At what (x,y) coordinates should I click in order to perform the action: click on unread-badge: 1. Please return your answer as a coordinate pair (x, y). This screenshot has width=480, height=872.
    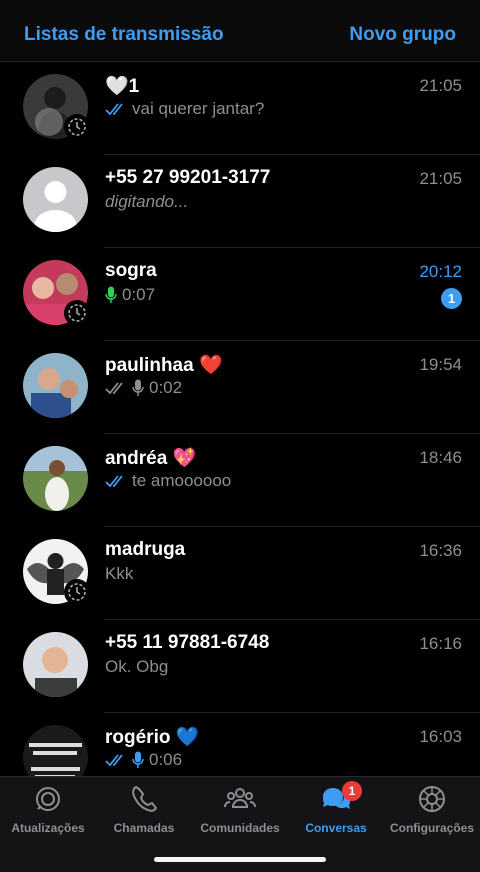
    Looking at the image, I should click on (451, 298).